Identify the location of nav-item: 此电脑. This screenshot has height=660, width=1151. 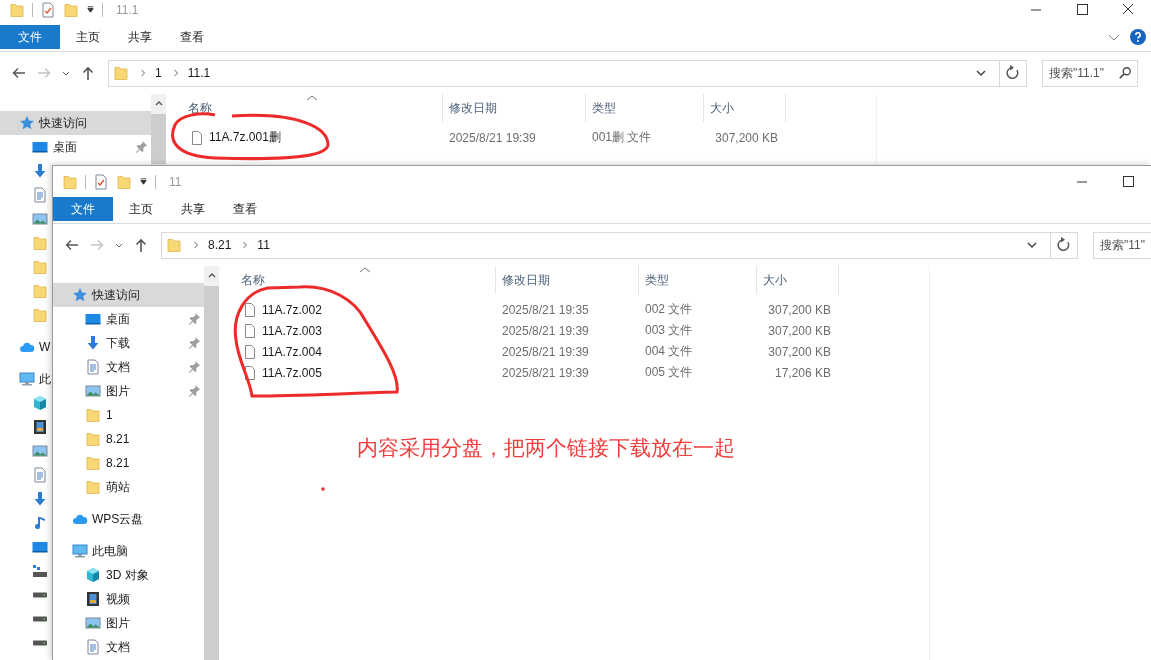
(90, 551).